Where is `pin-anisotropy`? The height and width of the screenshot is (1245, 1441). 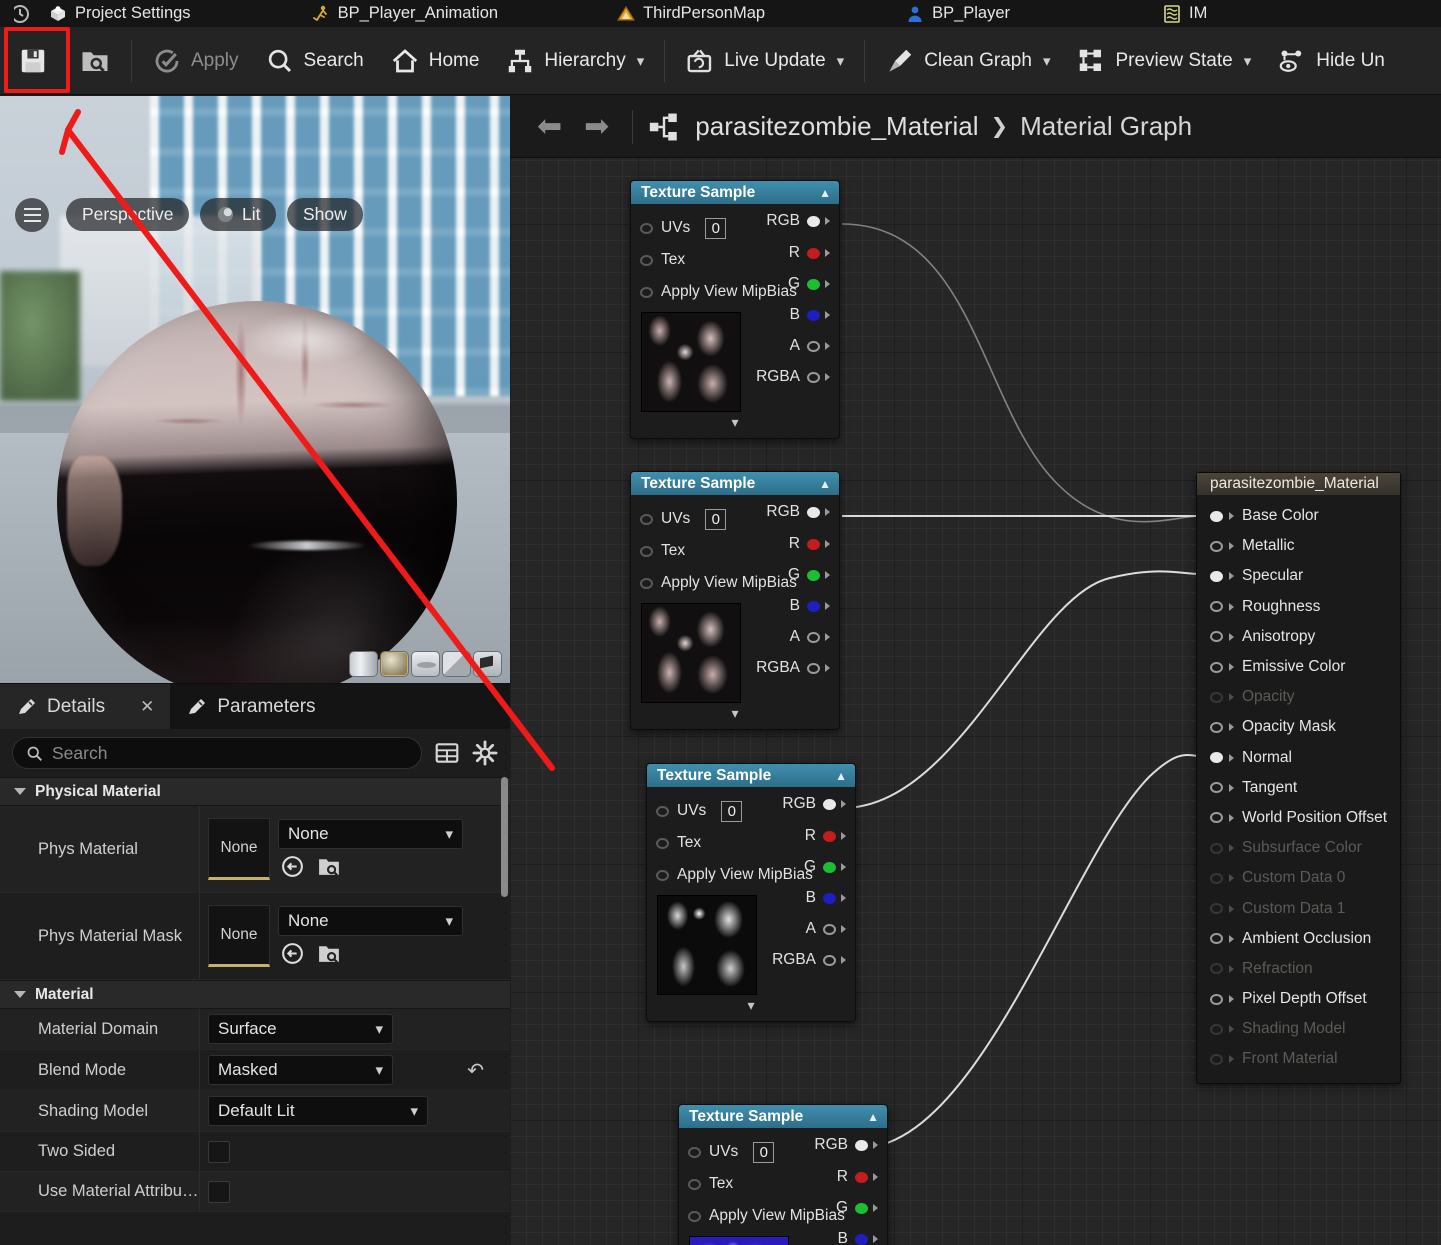
pin-anisotropy is located at coordinates (1216, 637).